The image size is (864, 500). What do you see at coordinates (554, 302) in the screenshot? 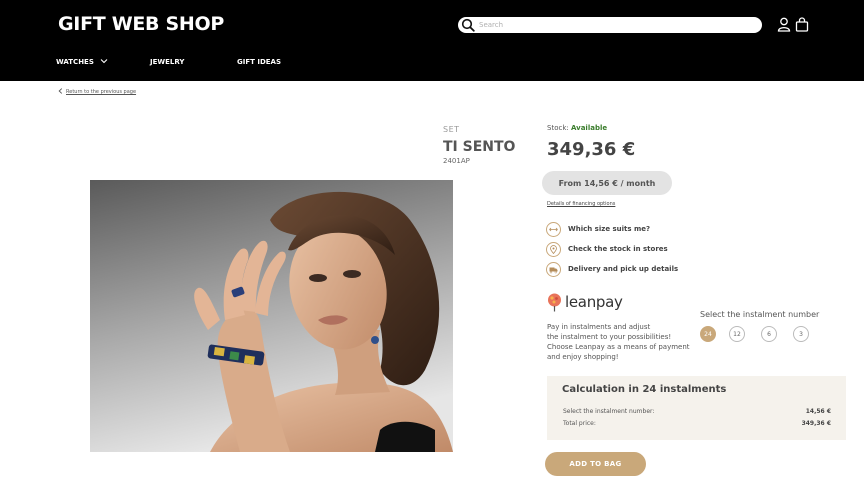
I see `leanpay-mark-icon` at bounding box center [554, 302].